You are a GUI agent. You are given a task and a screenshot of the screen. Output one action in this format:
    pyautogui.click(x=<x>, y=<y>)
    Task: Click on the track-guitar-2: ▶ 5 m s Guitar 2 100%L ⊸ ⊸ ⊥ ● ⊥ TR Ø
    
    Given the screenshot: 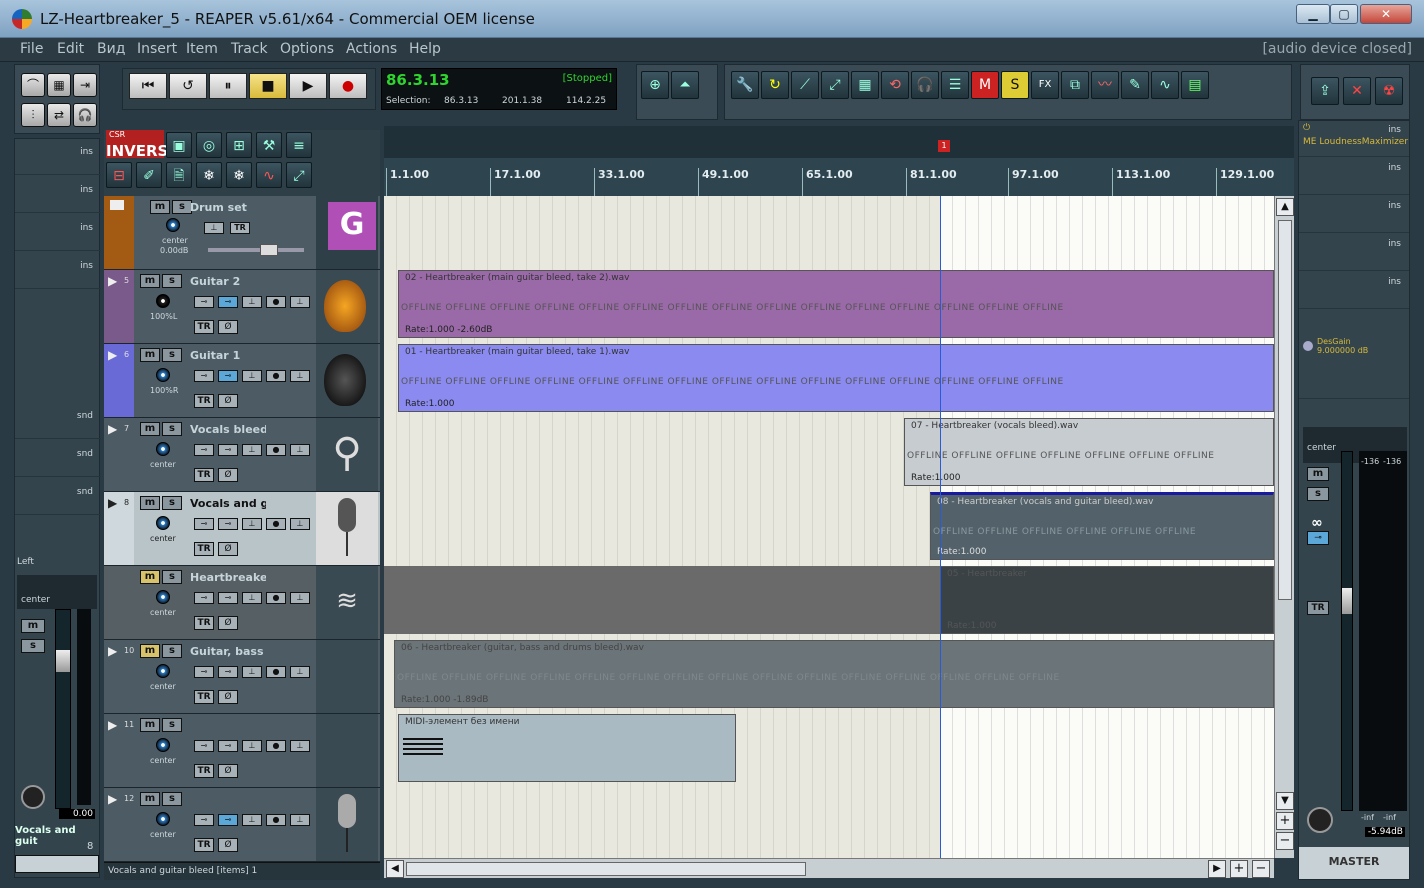 What is the action you would take?
    pyautogui.click(x=242, y=307)
    